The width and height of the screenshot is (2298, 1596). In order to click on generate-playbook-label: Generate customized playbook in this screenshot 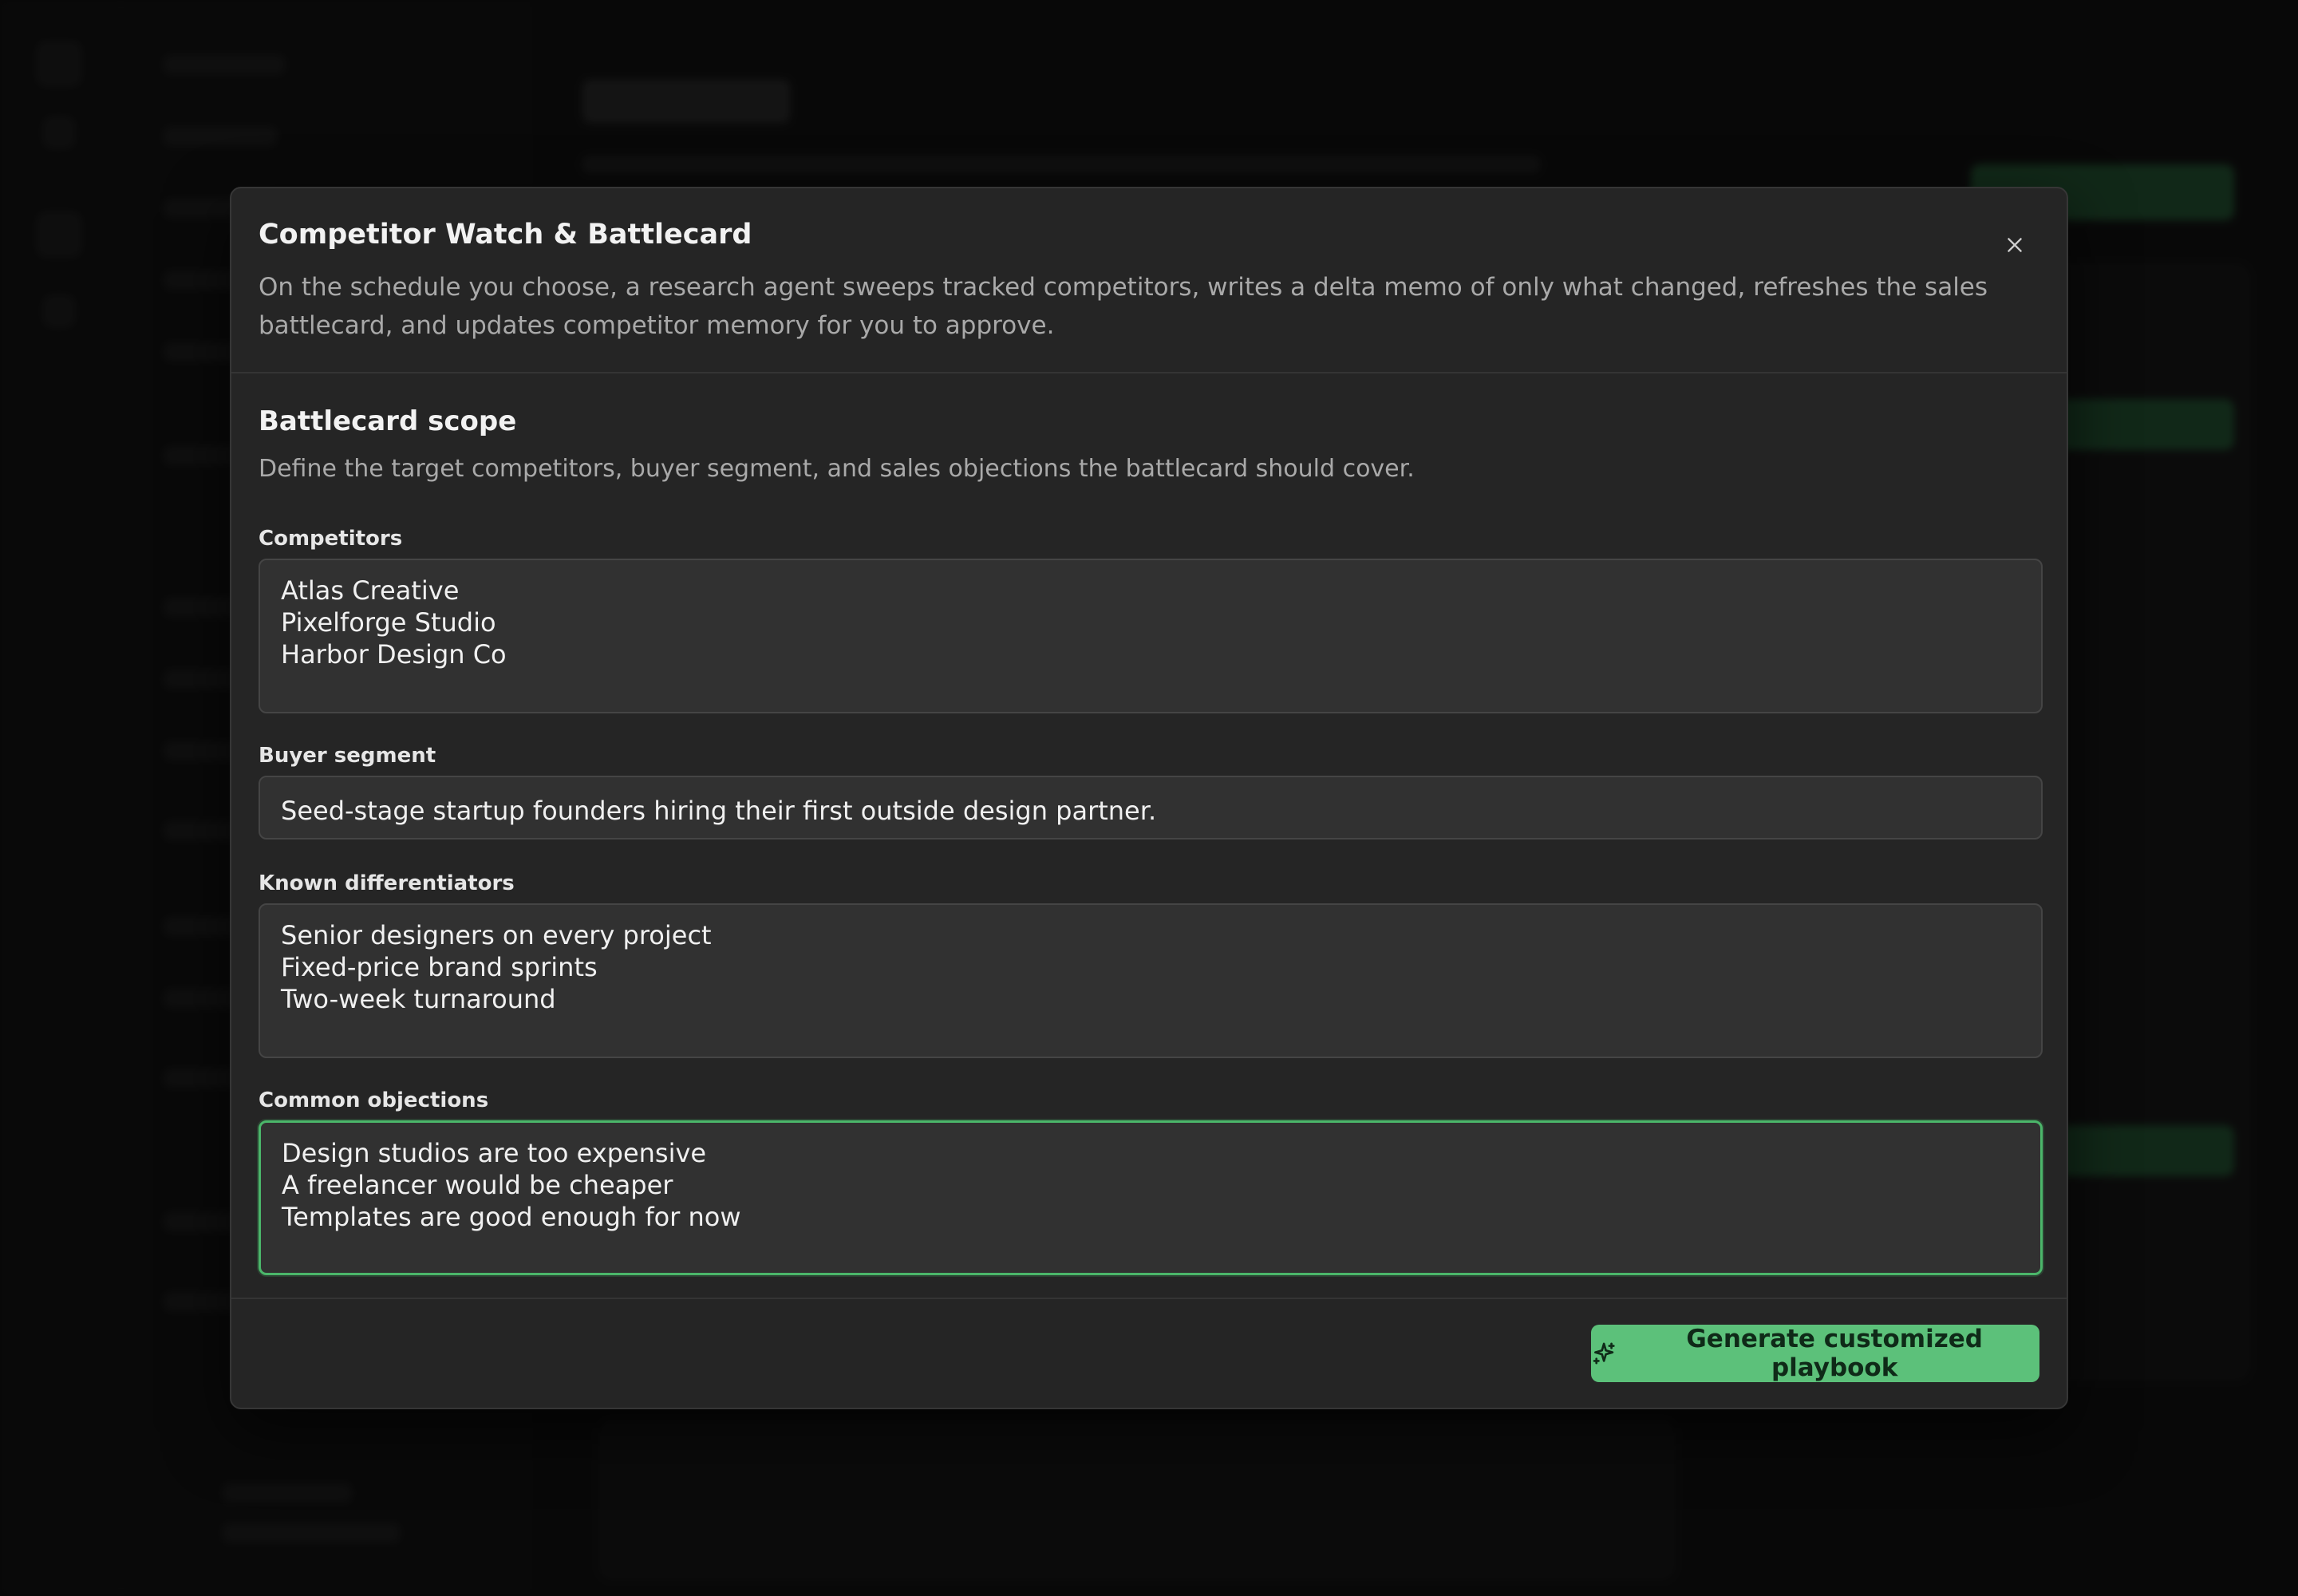, I will do `click(1834, 1353)`.